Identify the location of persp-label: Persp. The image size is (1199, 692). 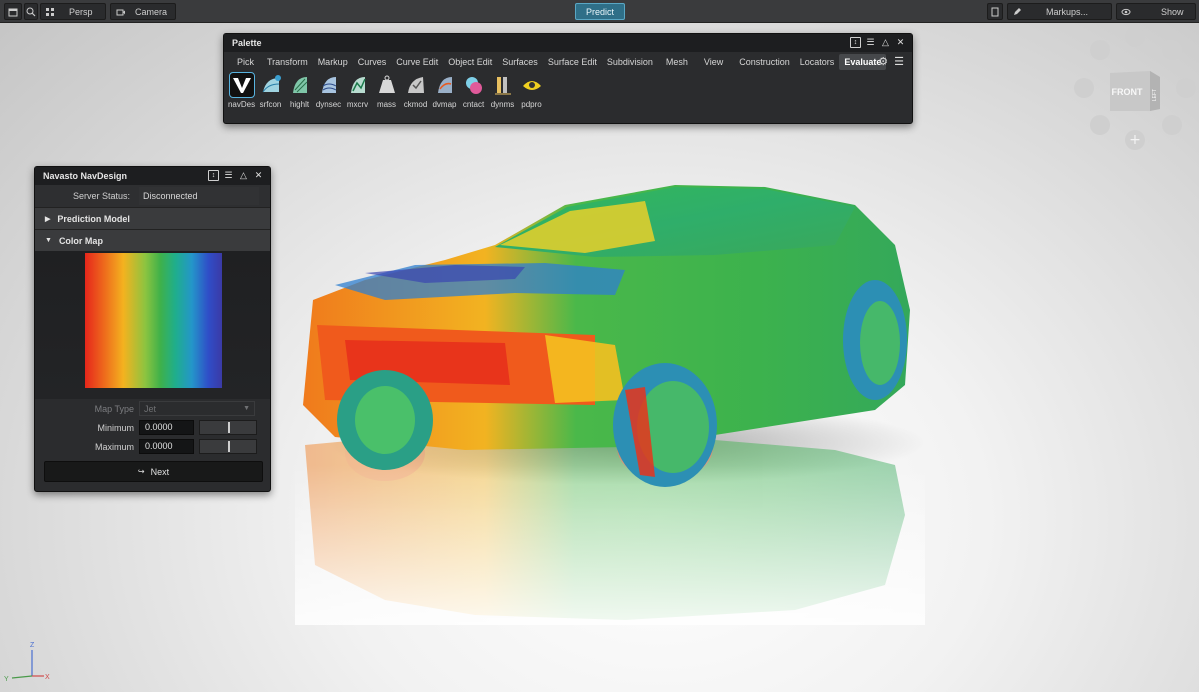
(81, 11).